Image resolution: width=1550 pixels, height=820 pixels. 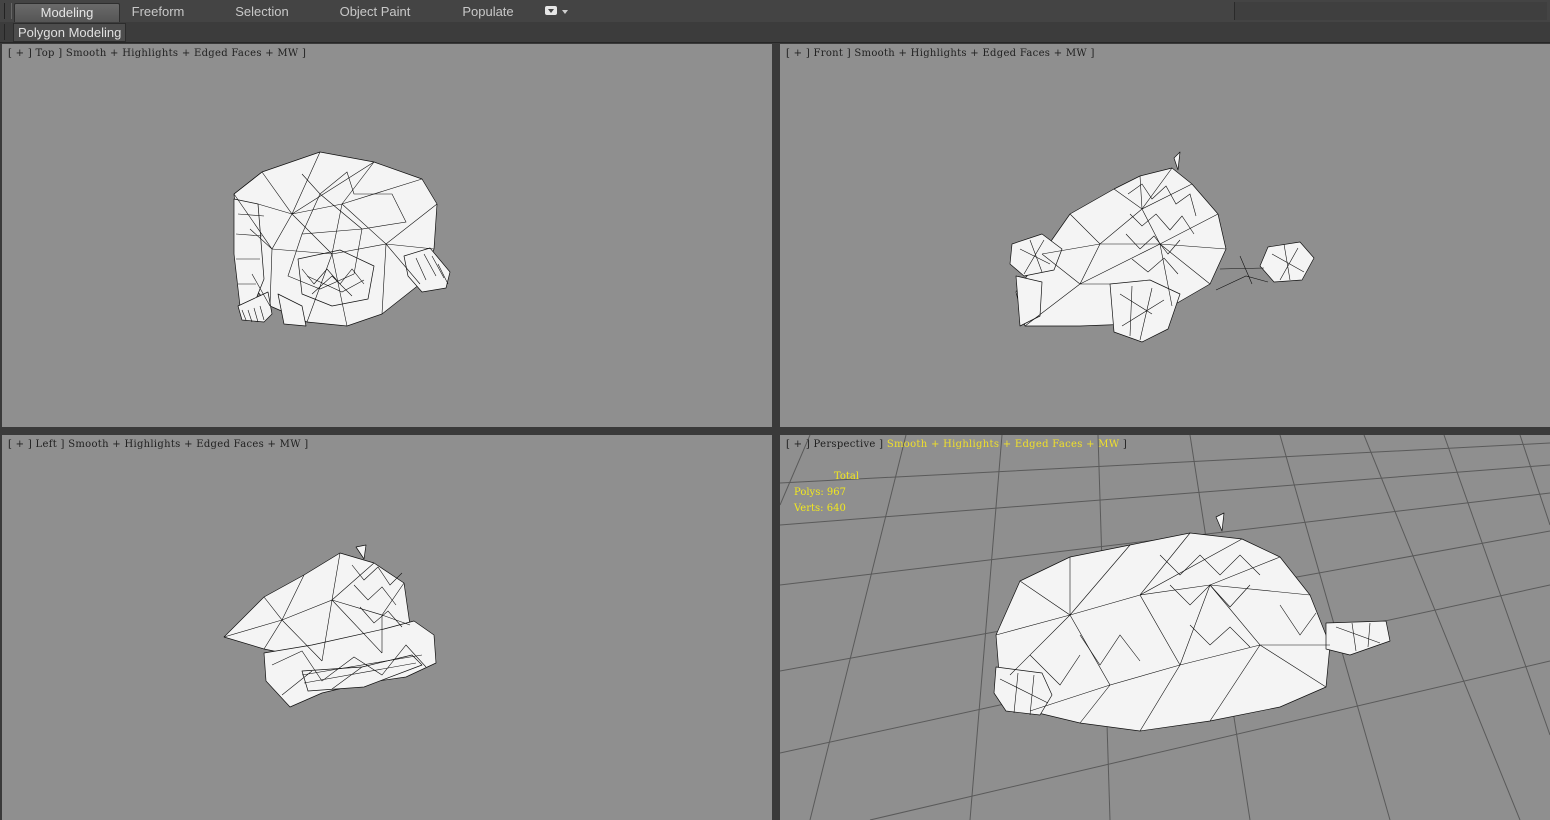 I want to click on tab-object-paint: Object Paint, so click(x=375, y=12).